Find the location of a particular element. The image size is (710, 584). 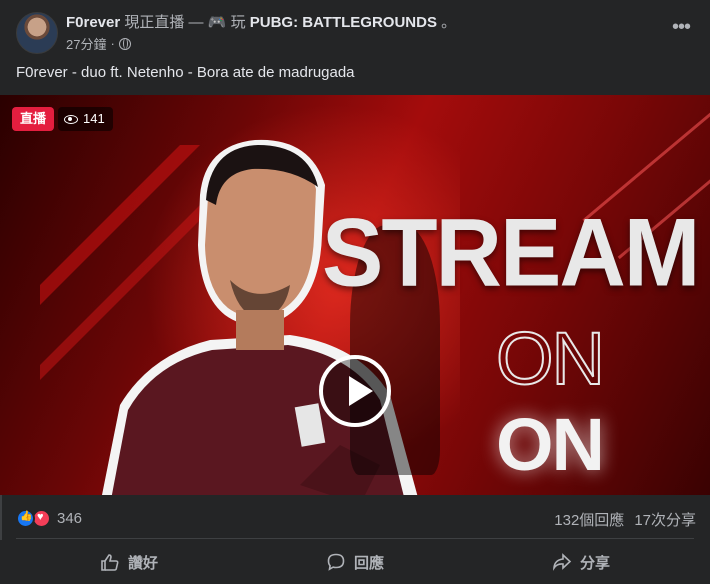

activity-suffix: 。 is located at coordinates (449, 22).